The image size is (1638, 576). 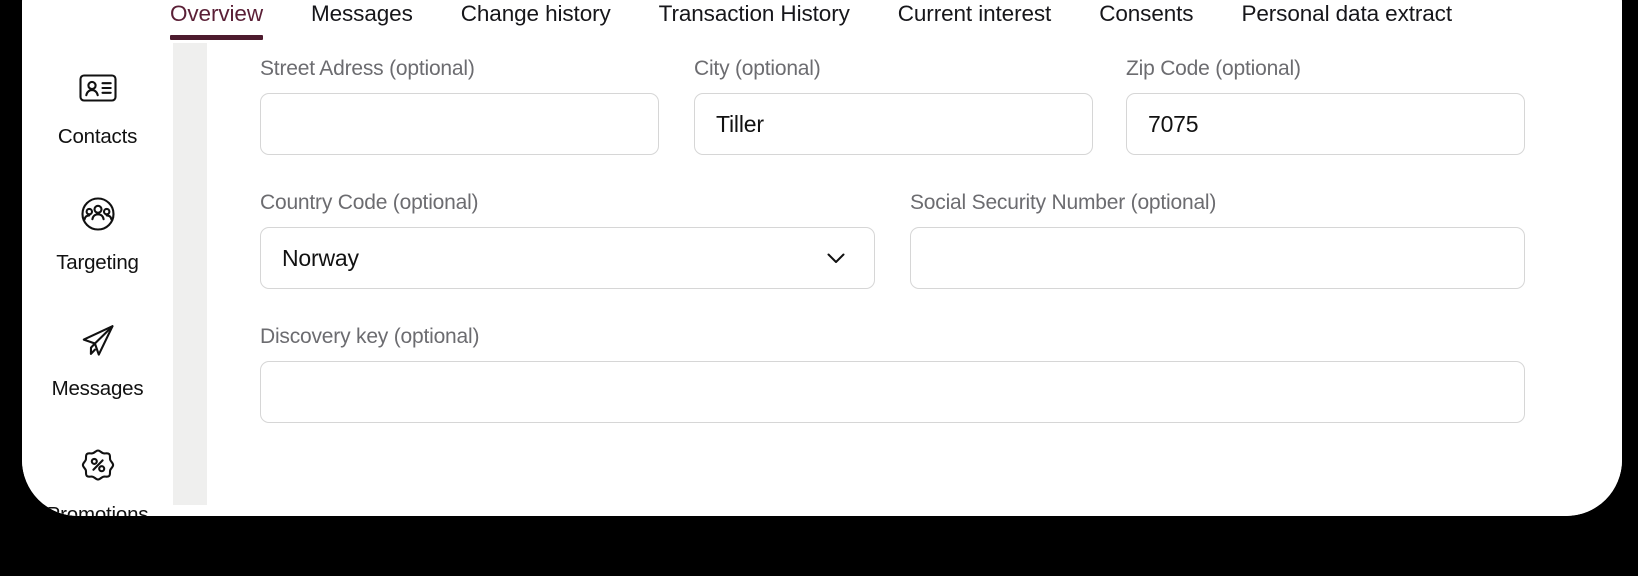 I want to click on sidebar-item-promotions: Promotions, so click(x=97, y=472).